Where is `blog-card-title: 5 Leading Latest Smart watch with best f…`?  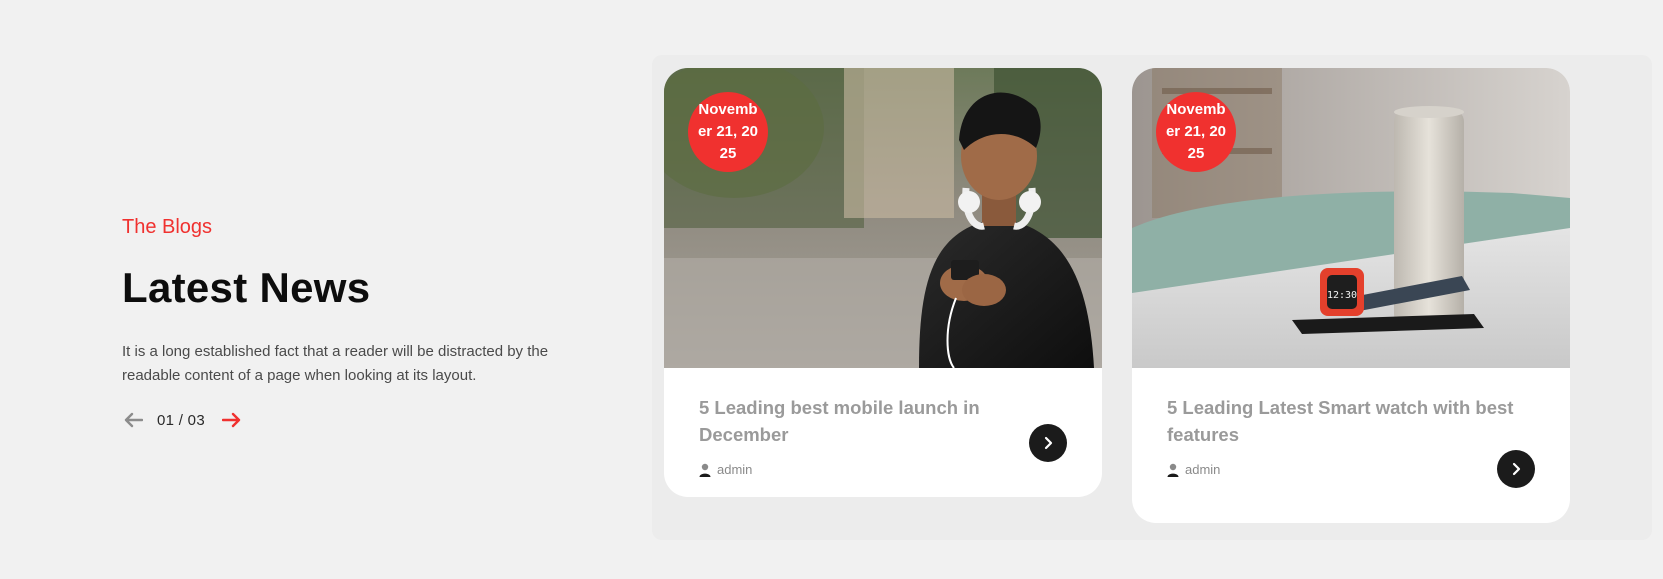
blog-card-title: 5 Leading Latest Smart watch with best f… is located at coordinates (1351, 421).